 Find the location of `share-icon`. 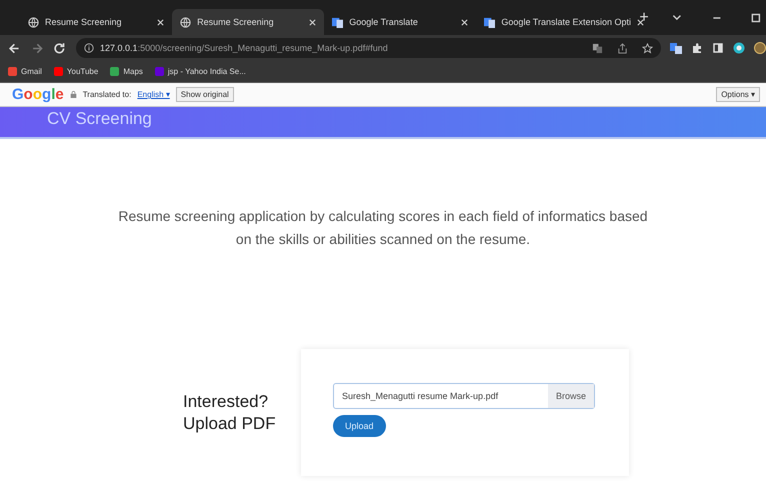

share-icon is located at coordinates (622, 48).